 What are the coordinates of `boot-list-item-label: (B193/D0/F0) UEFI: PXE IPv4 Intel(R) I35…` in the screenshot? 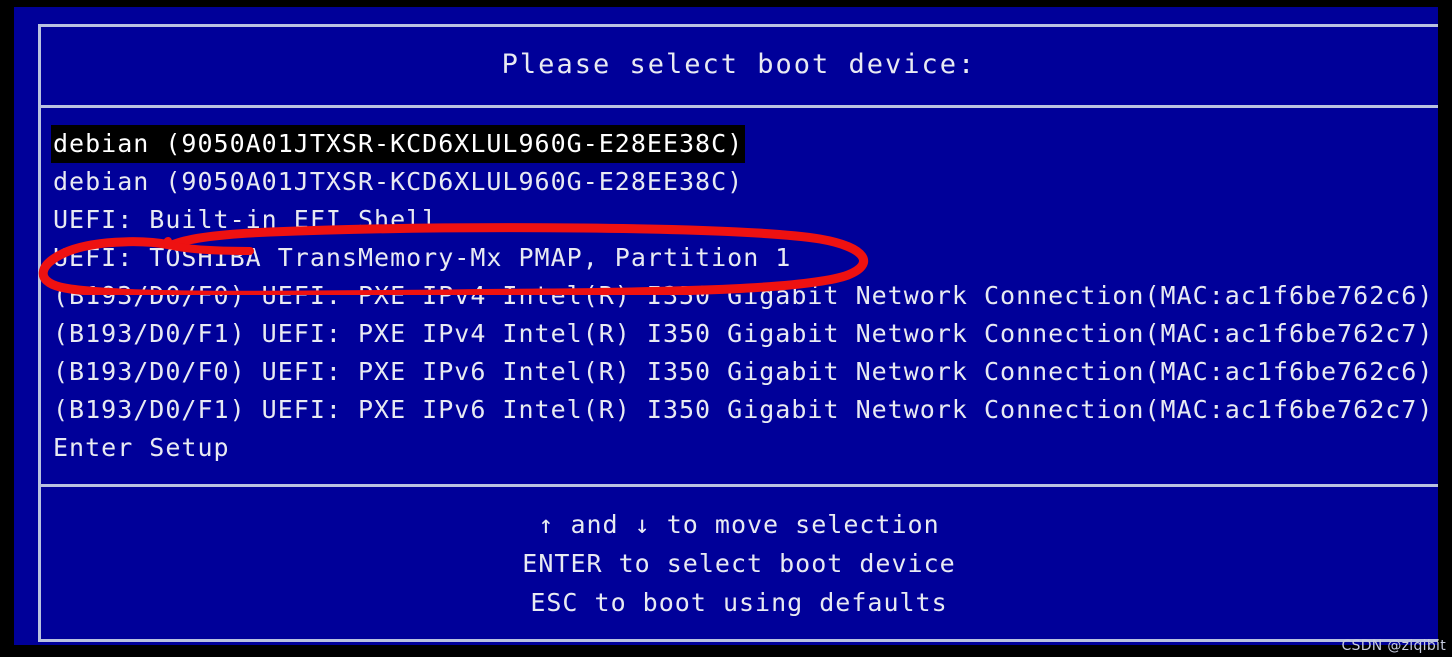 It's located at (743, 295).